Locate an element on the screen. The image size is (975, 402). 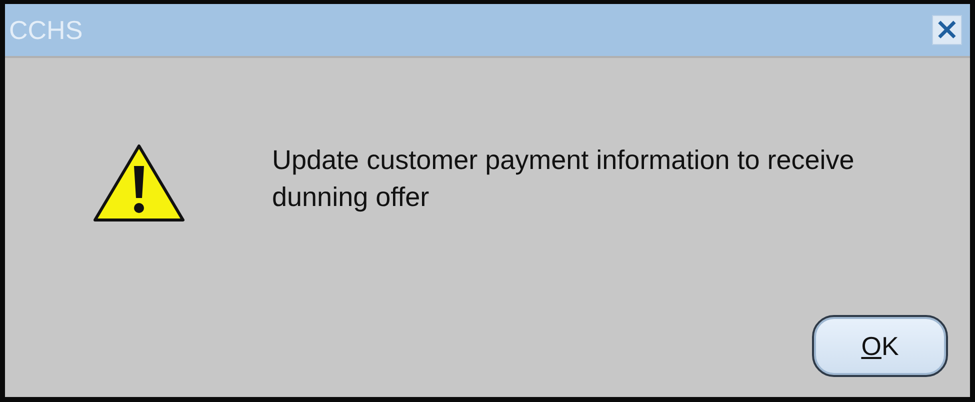
window-title: CCHS is located at coordinates (46, 30).